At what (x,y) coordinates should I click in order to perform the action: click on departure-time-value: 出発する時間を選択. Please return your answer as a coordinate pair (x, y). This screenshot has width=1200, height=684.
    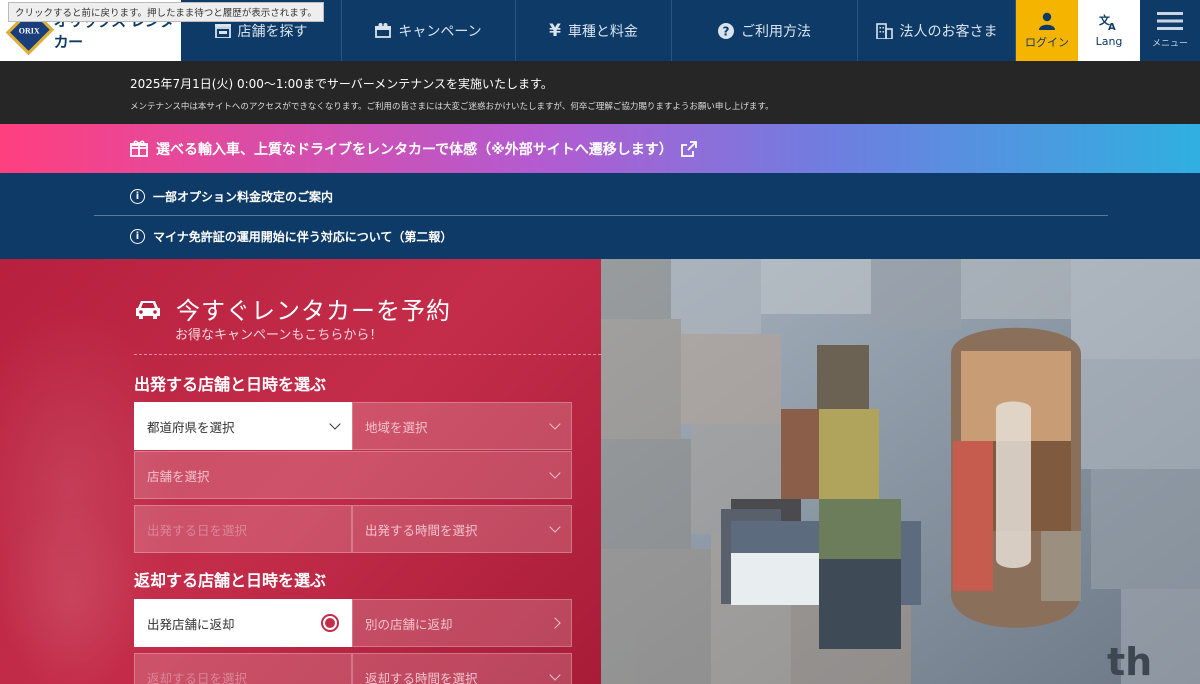
    Looking at the image, I should click on (421, 530).